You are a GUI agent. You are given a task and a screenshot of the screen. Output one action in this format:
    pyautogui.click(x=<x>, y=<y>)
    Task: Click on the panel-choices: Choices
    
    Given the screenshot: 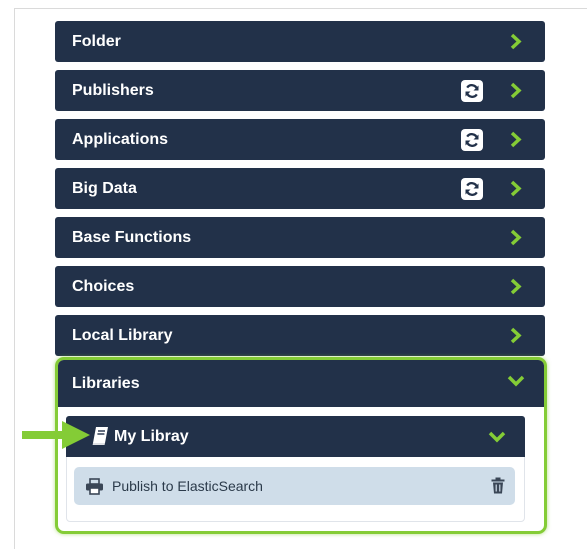 What is the action you would take?
    pyautogui.click(x=300, y=286)
    